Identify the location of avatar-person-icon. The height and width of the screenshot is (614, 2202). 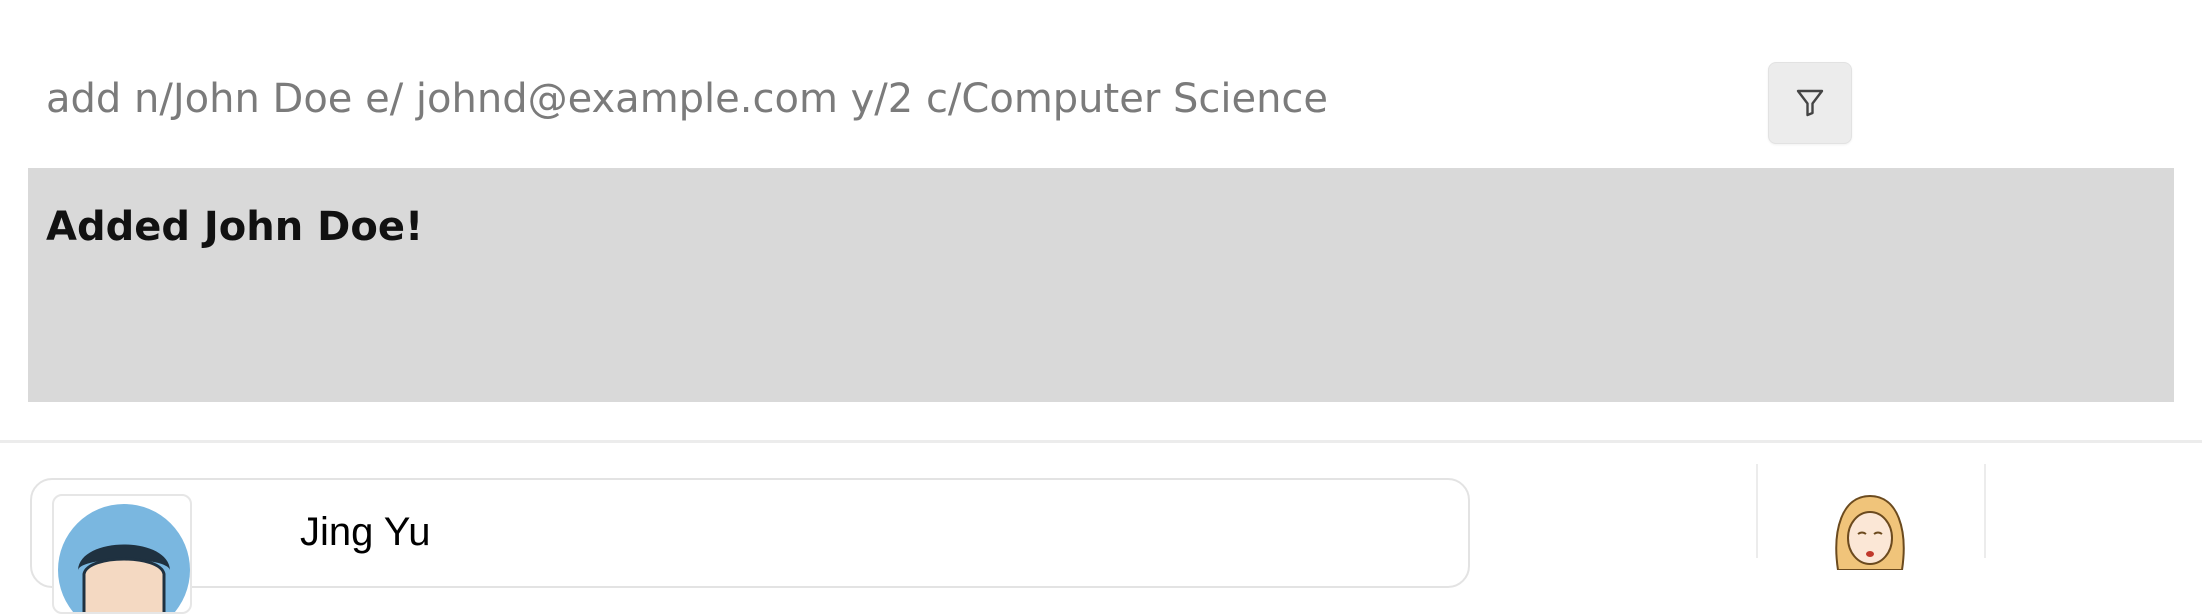
(124, 558).